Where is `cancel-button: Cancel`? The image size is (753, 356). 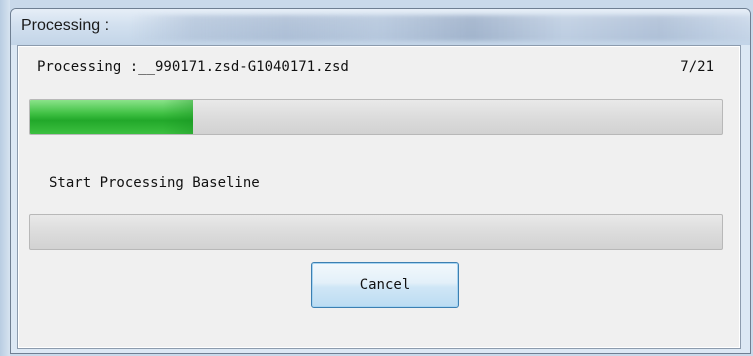
cancel-button: Cancel is located at coordinates (385, 285).